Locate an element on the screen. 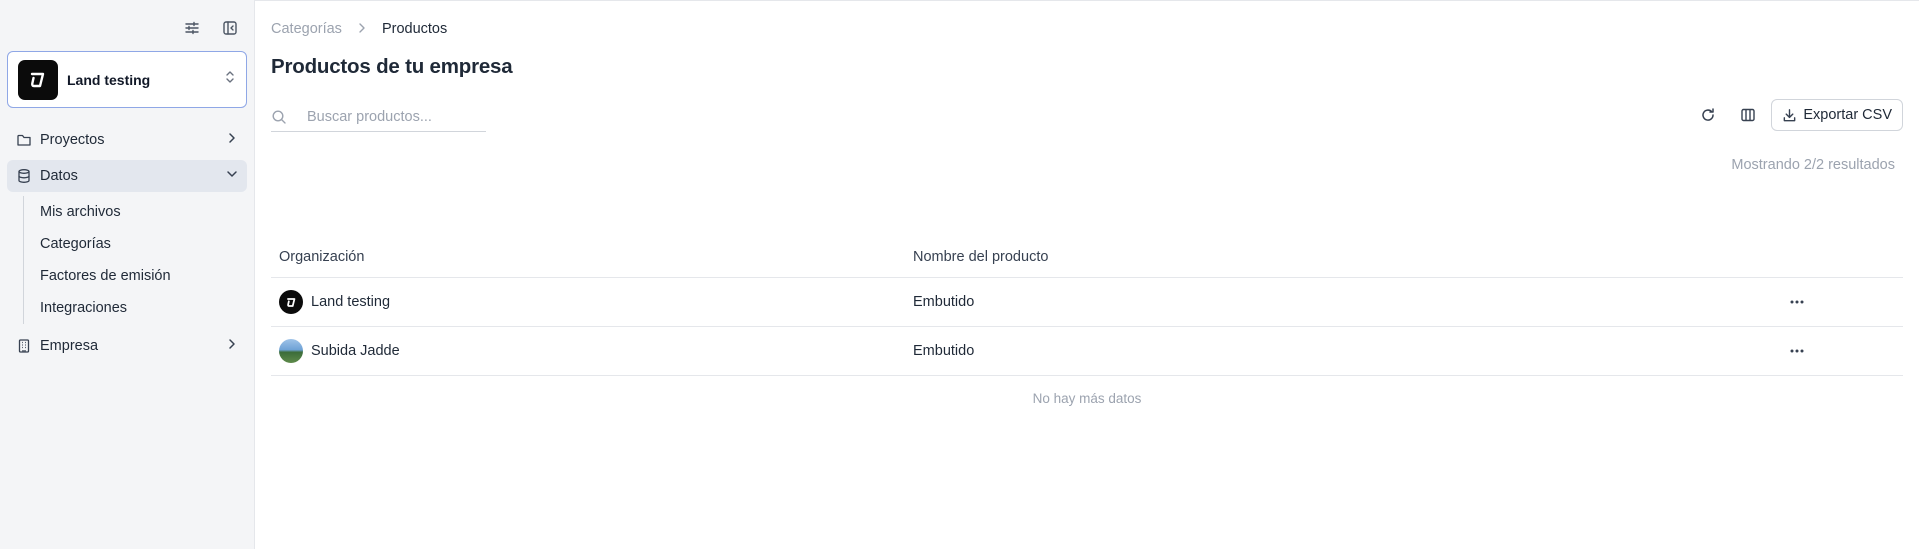 The width and height of the screenshot is (1919, 549). org-name: Land testing is located at coordinates (109, 79).